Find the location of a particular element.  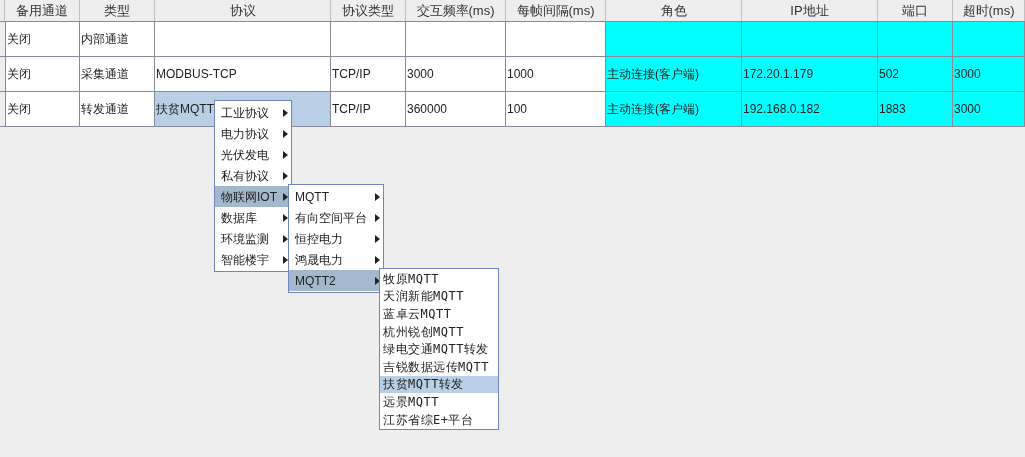

table-cell: 172.20.1.179 is located at coordinates (810, 74).